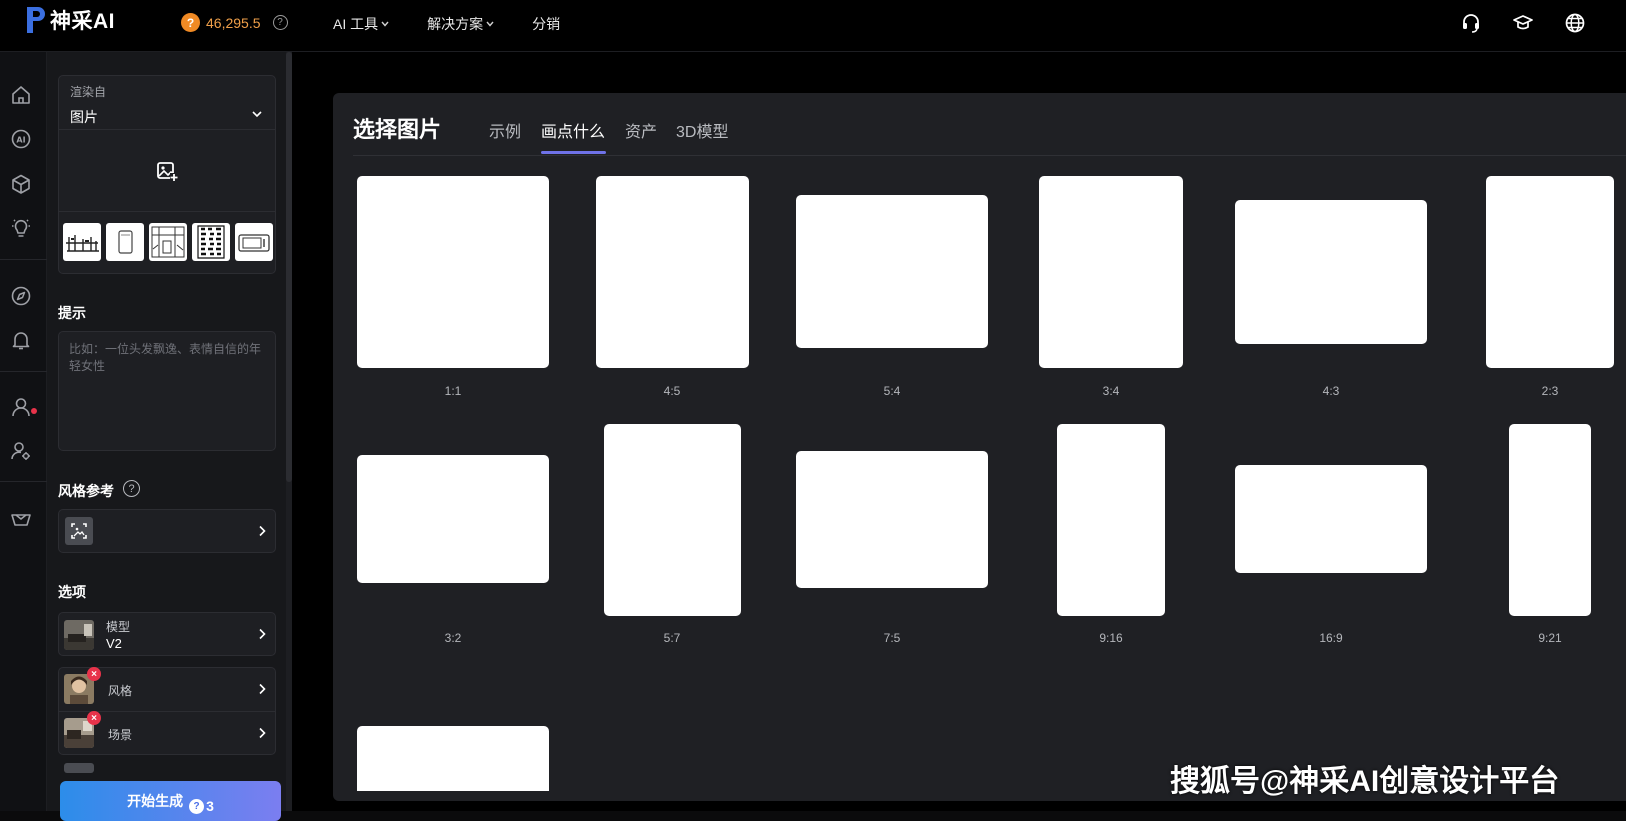  What do you see at coordinates (813, 26) in the screenshot?
I see `top-bar: 神采AI ? 46,295.5 ? AI 工具 解决方案 分销` at bounding box center [813, 26].